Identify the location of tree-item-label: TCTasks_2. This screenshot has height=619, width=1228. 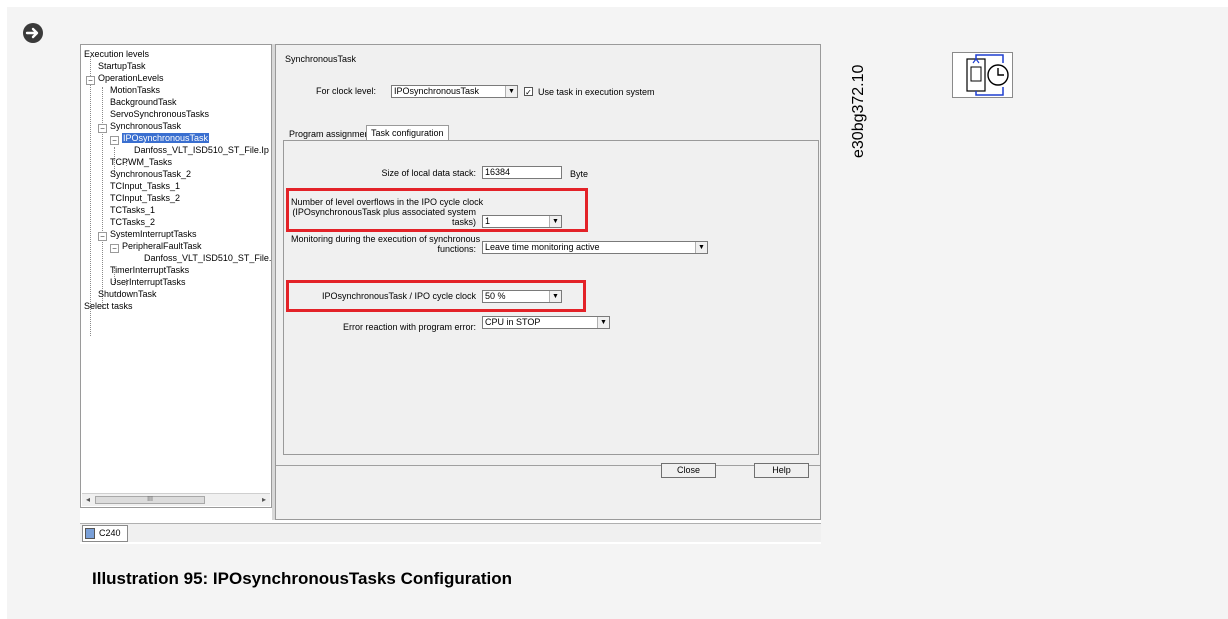
(133, 222).